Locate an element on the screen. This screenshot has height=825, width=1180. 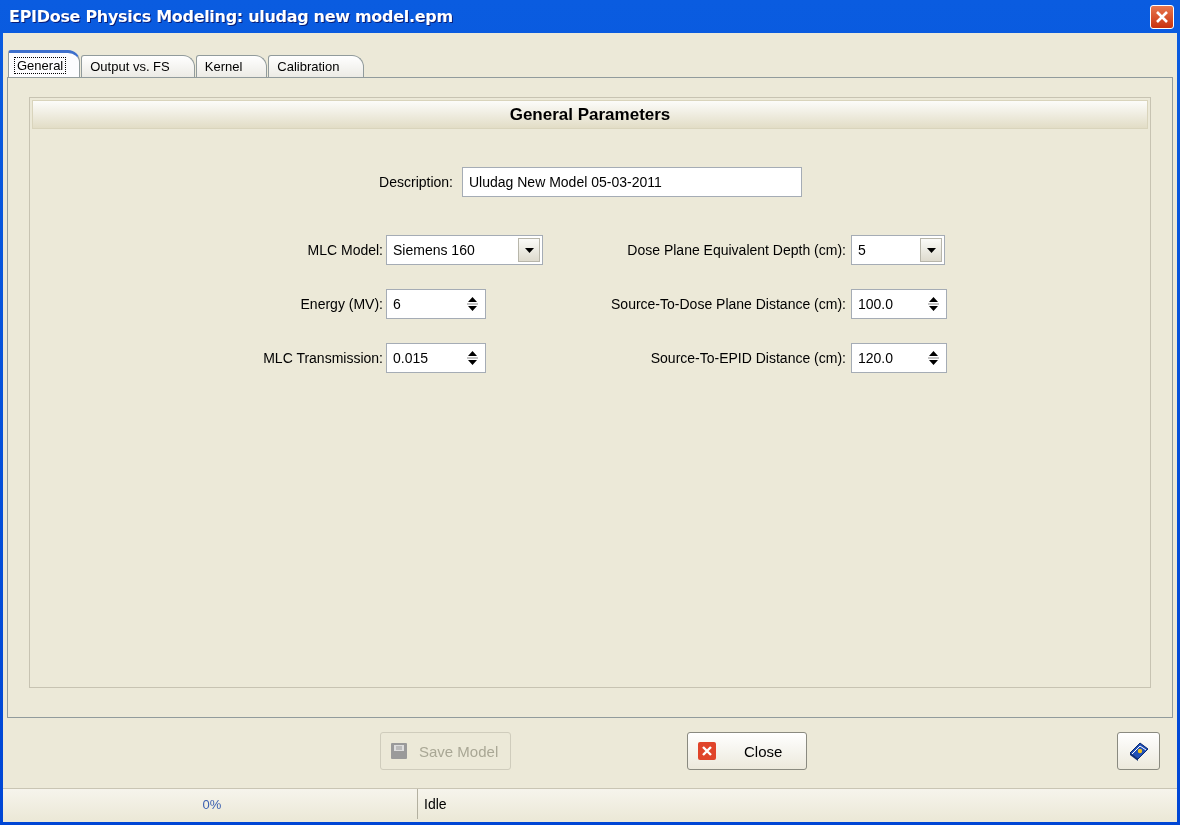
field-label: Energy (MV): is located at coordinates (341, 304).